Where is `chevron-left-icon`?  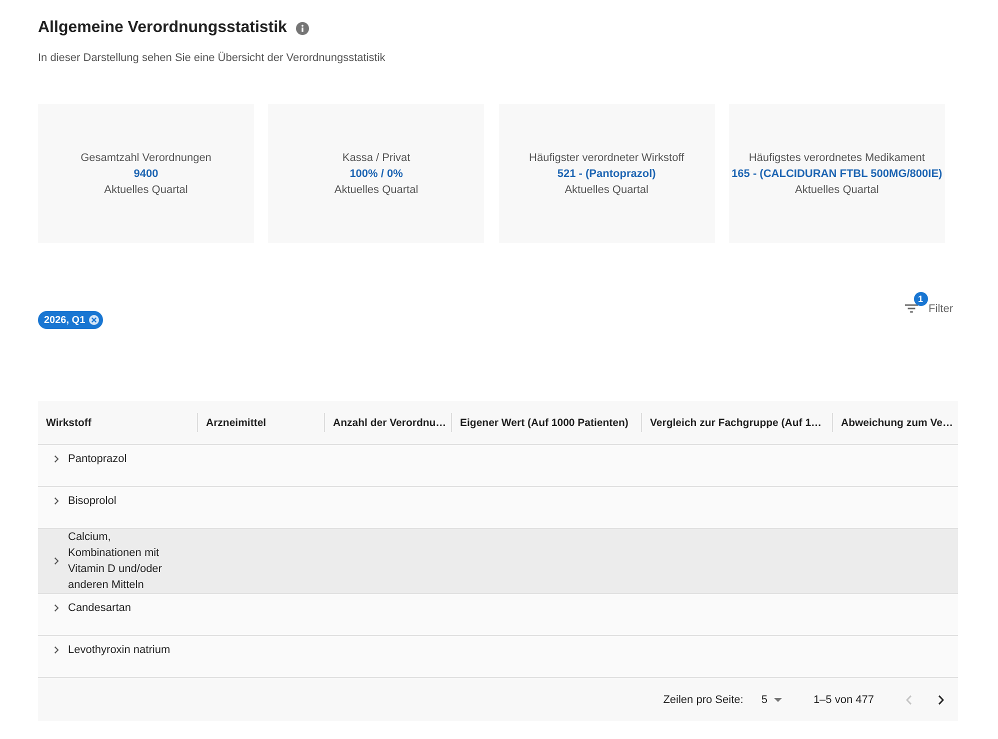
chevron-left-icon is located at coordinates (909, 699).